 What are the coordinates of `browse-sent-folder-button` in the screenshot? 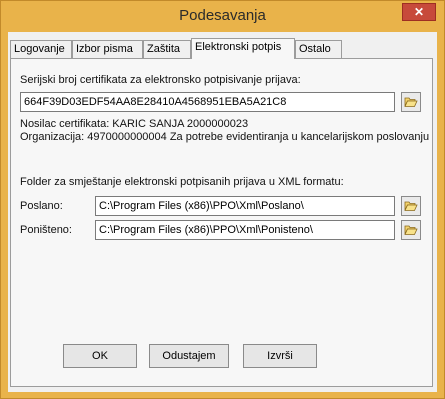 It's located at (411, 206).